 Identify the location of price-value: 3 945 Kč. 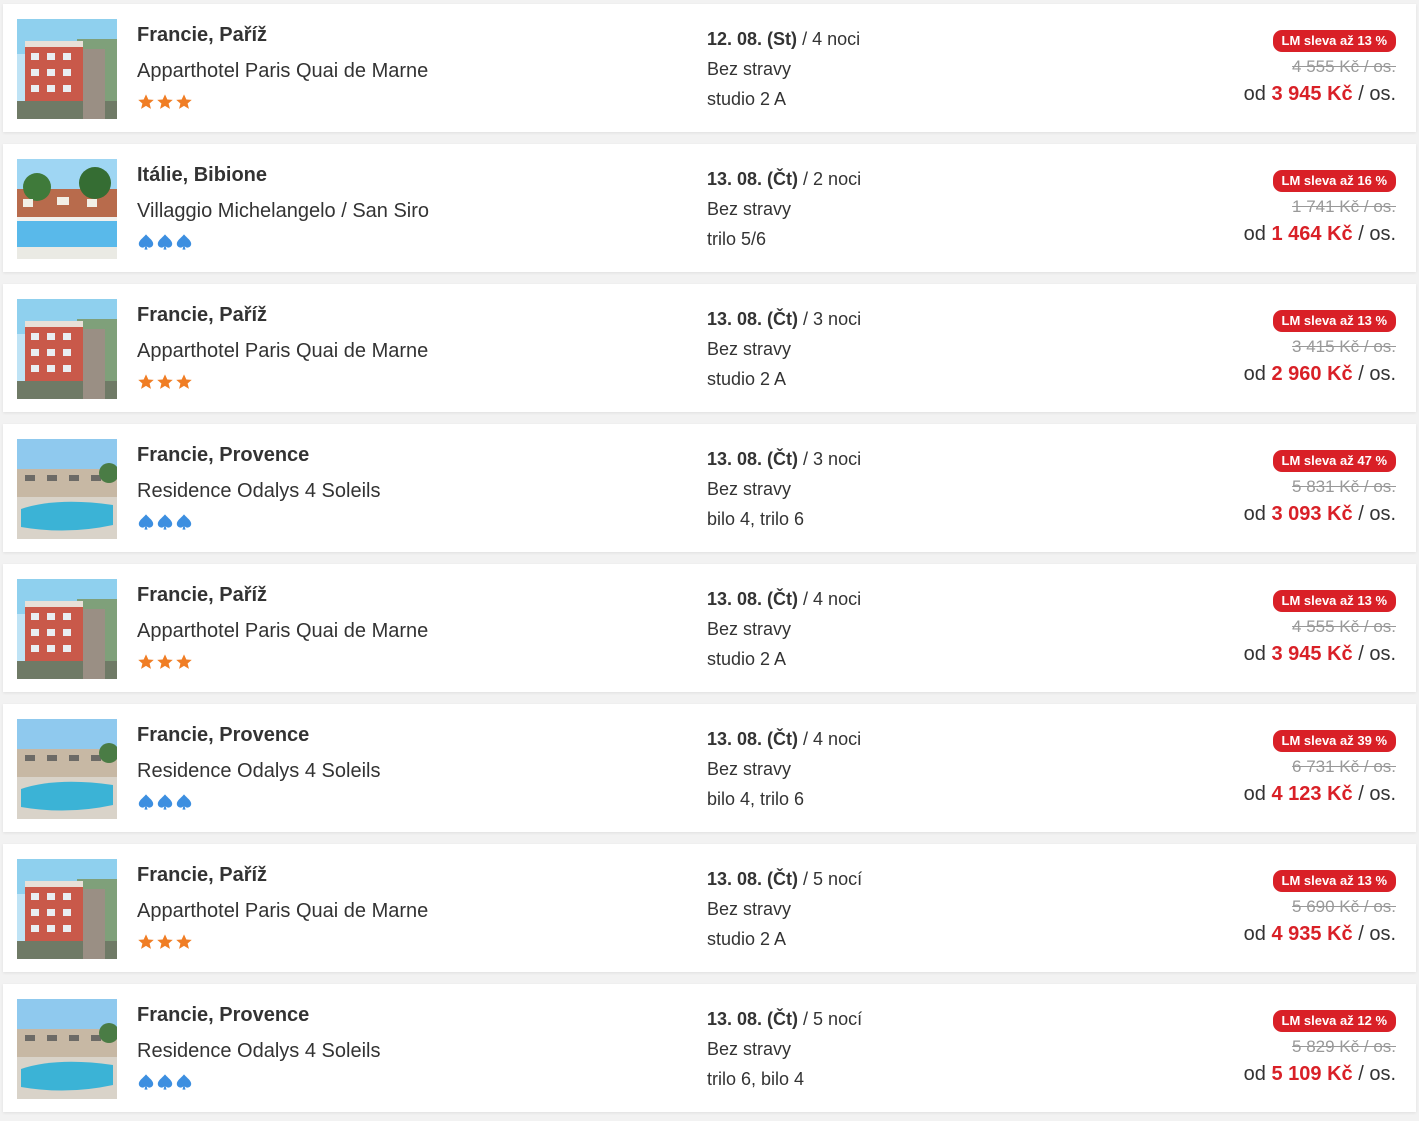
(1312, 654).